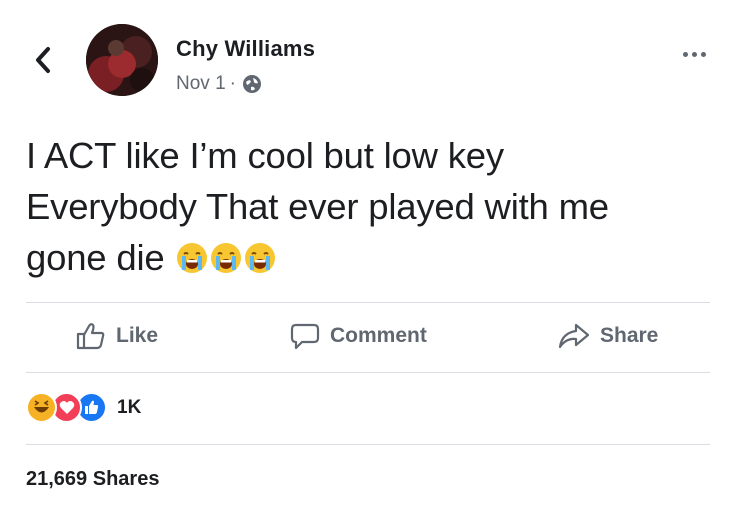 The width and height of the screenshot is (736, 512). I want to click on avatar, so click(122, 60).